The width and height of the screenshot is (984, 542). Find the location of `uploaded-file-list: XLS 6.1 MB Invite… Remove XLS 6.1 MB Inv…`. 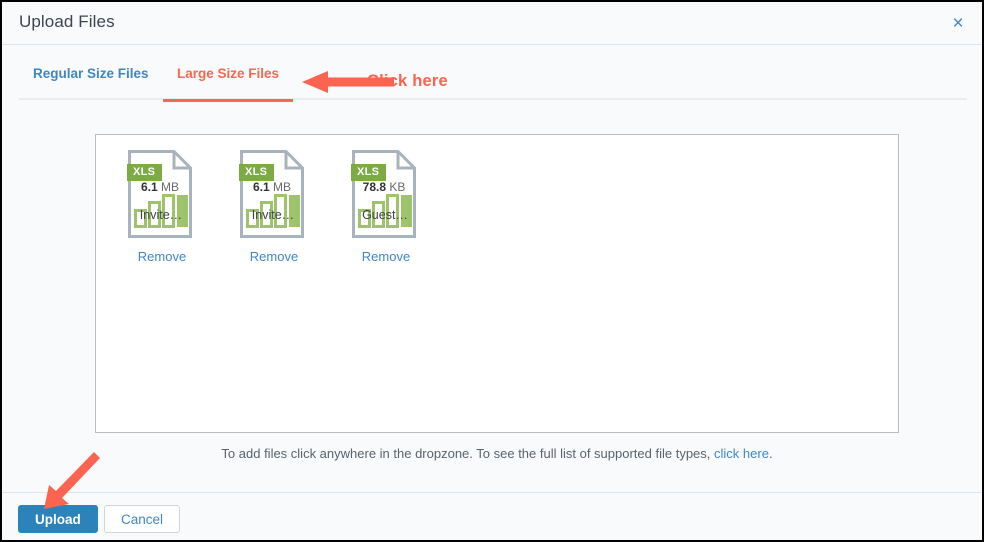

uploaded-file-list: XLS 6.1 MB Invite… Remove XLS 6.1 MB Inv… is located at coordinates (274, 204).